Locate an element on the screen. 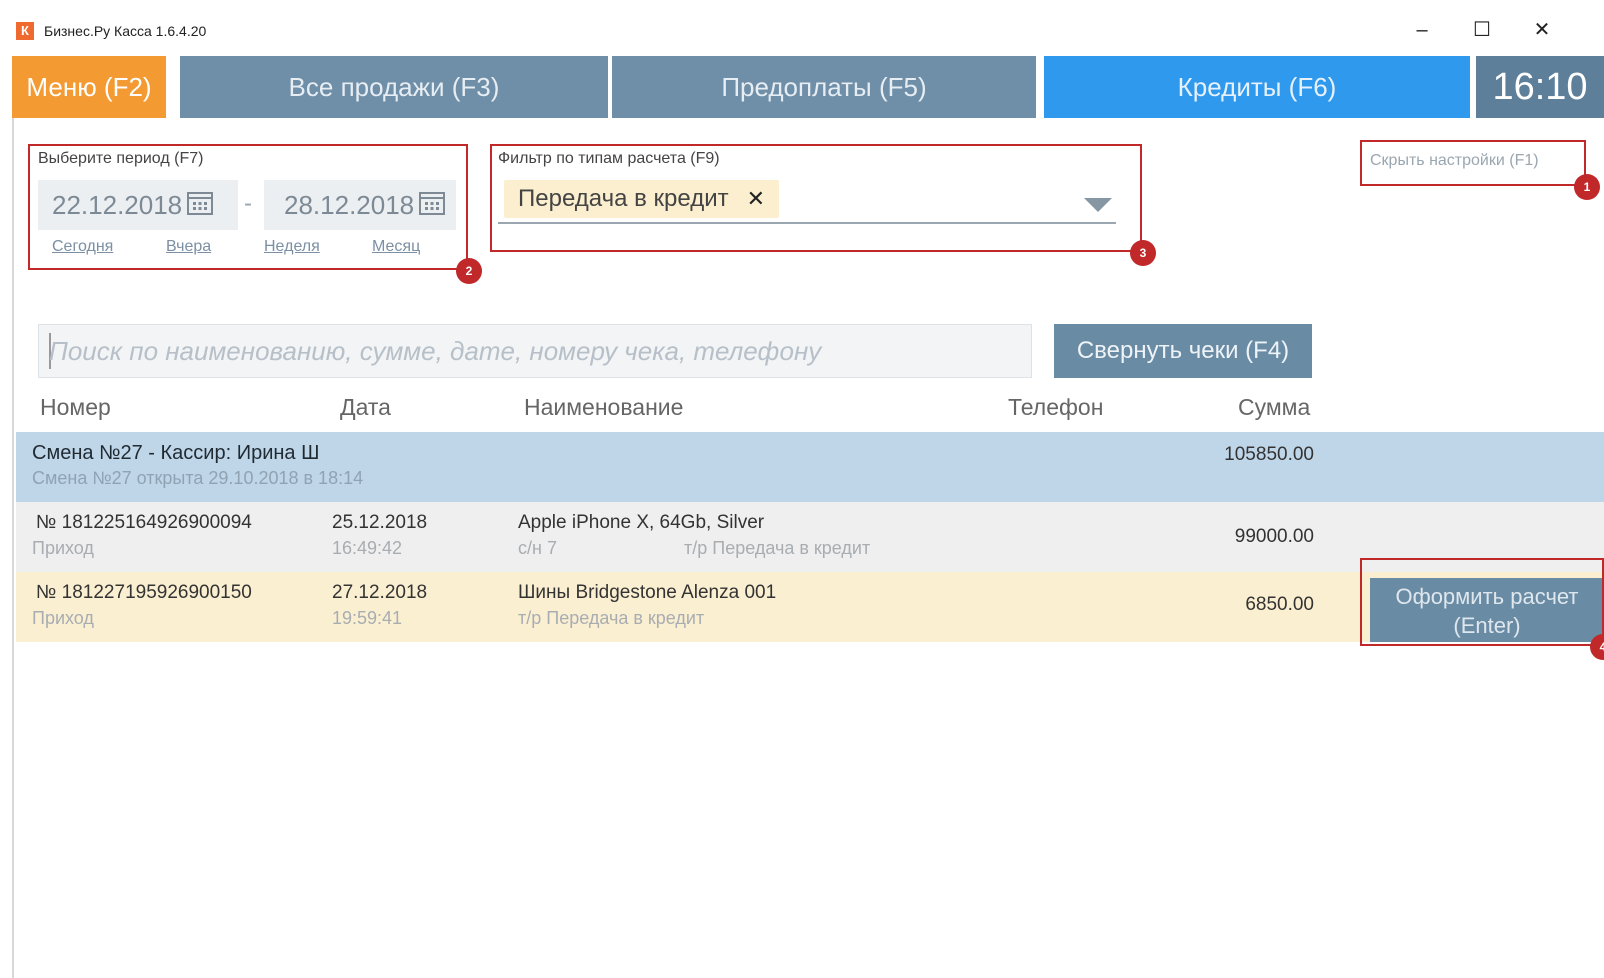  clock: 16:10 is located at coordinates (1540, 87).